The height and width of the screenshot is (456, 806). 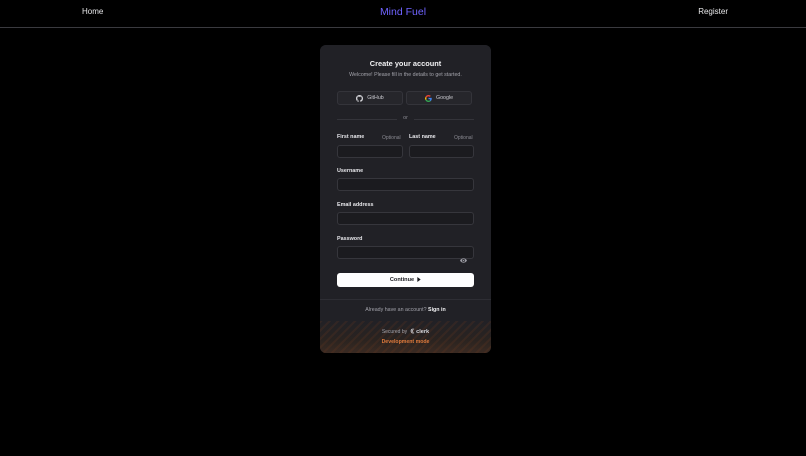 I want to click on github-icon, so click(x=360, y=98).